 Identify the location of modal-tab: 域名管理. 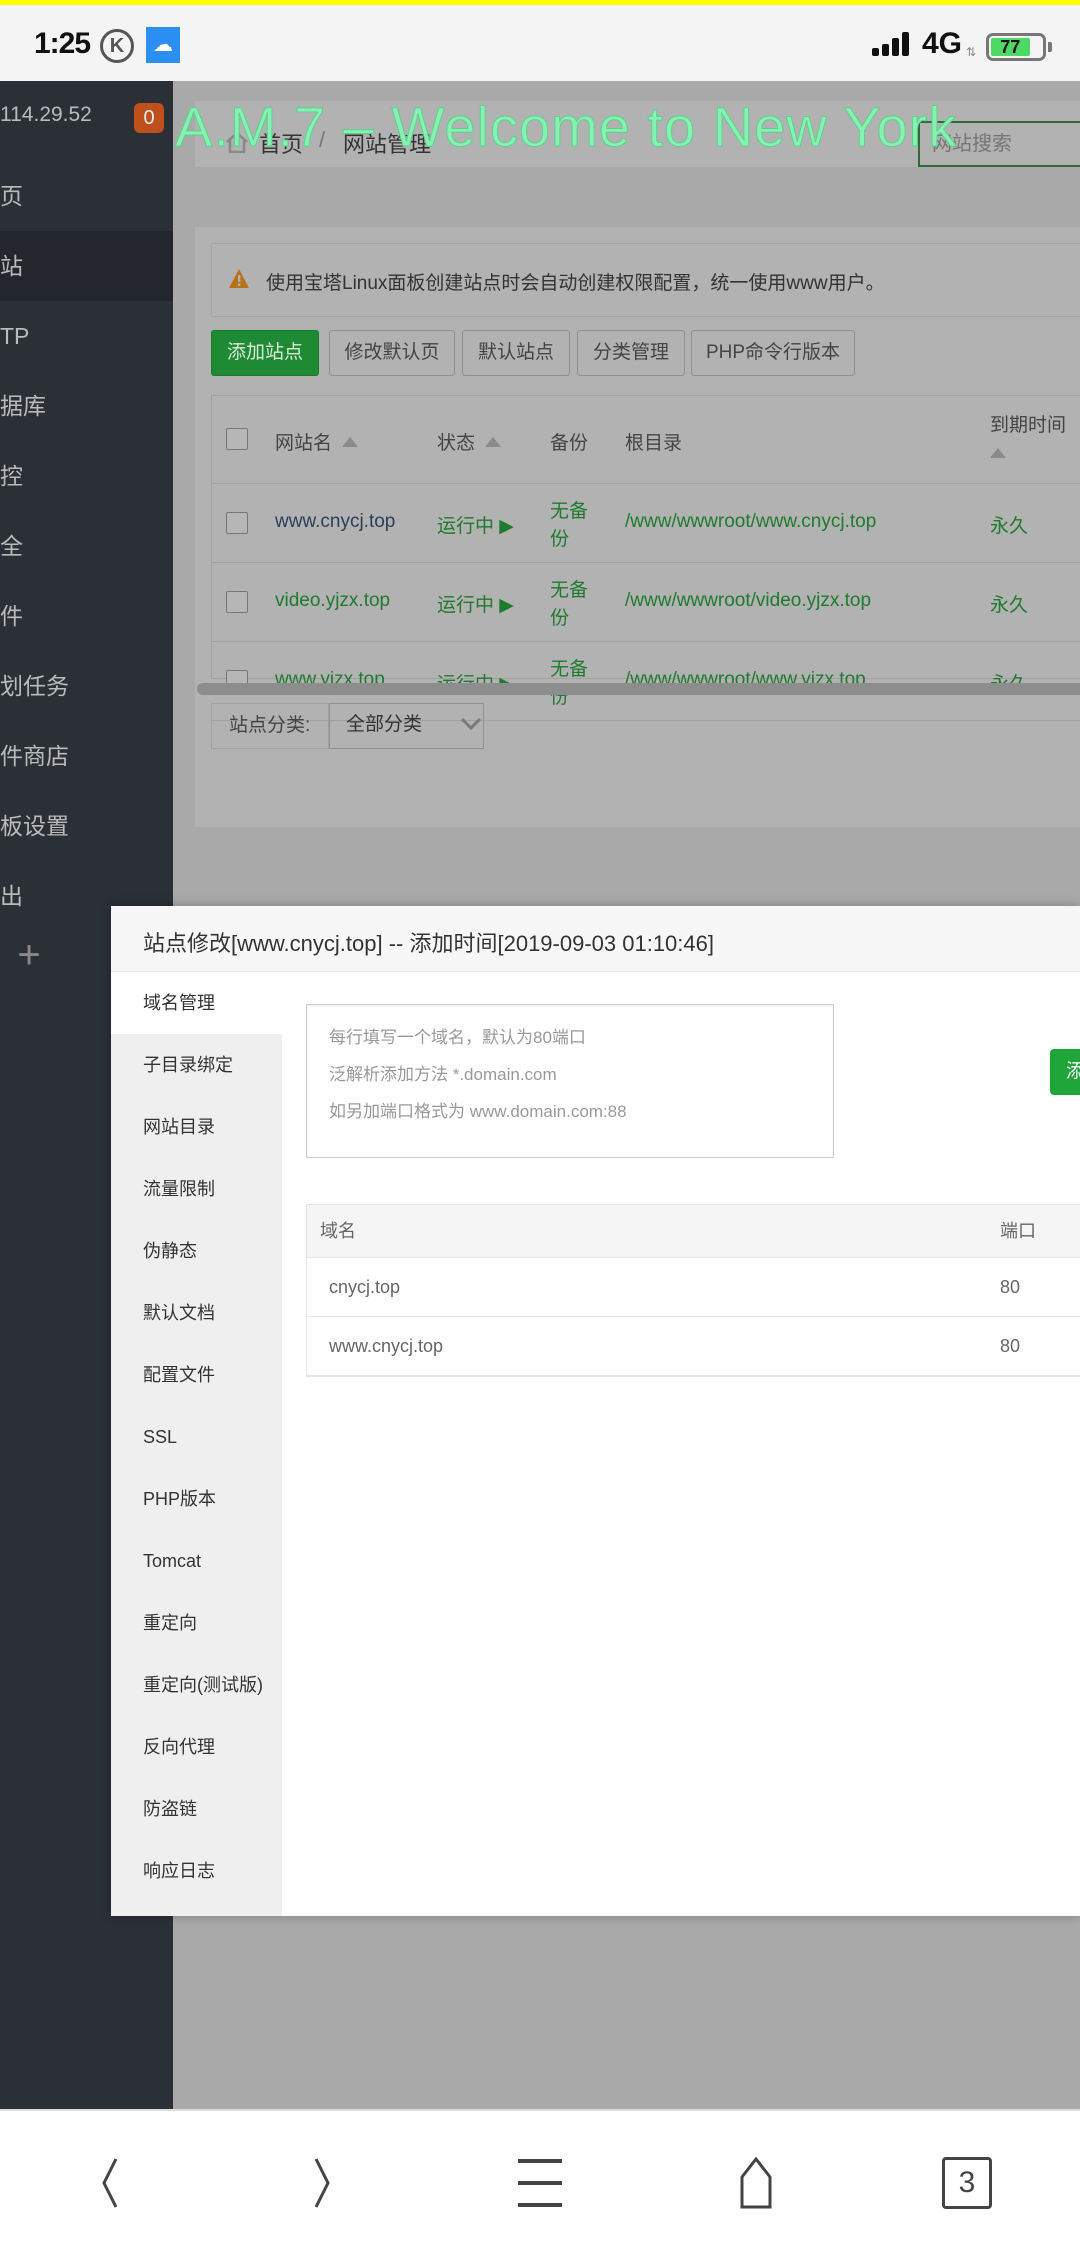
(196, 1003).